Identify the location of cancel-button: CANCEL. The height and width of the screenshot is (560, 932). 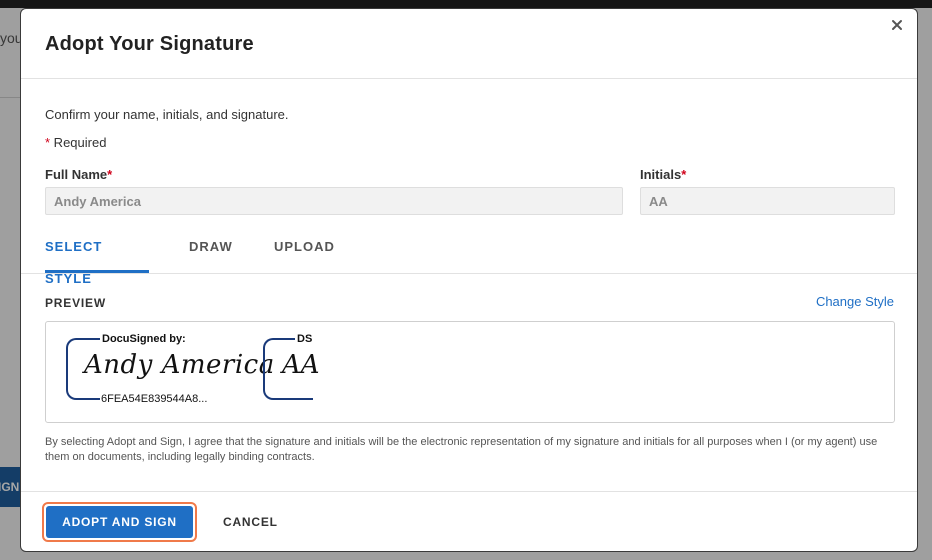
(250, 522).